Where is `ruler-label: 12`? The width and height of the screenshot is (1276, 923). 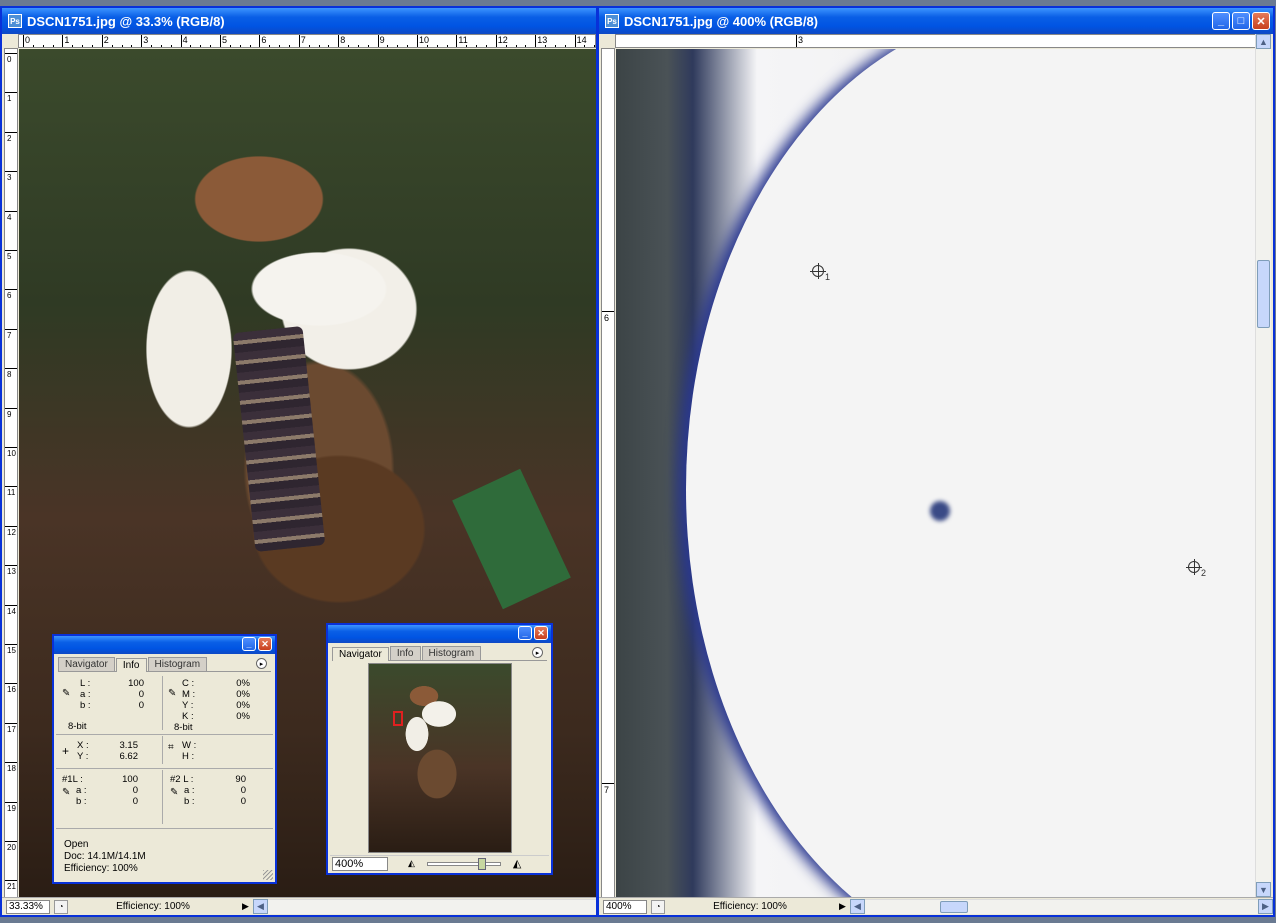
ruler-label: 12 is located at coordinates (11, 532).